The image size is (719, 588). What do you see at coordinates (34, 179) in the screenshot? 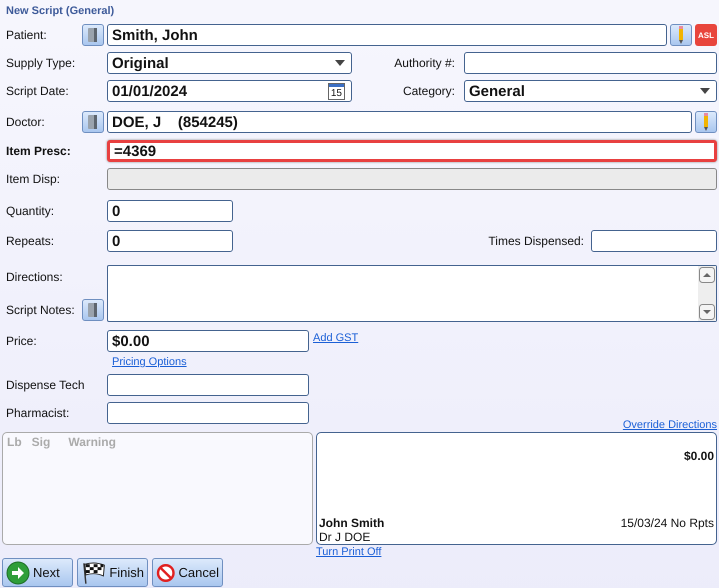
I see `field-label: Item Disp:` at bounding box center [34, 179].